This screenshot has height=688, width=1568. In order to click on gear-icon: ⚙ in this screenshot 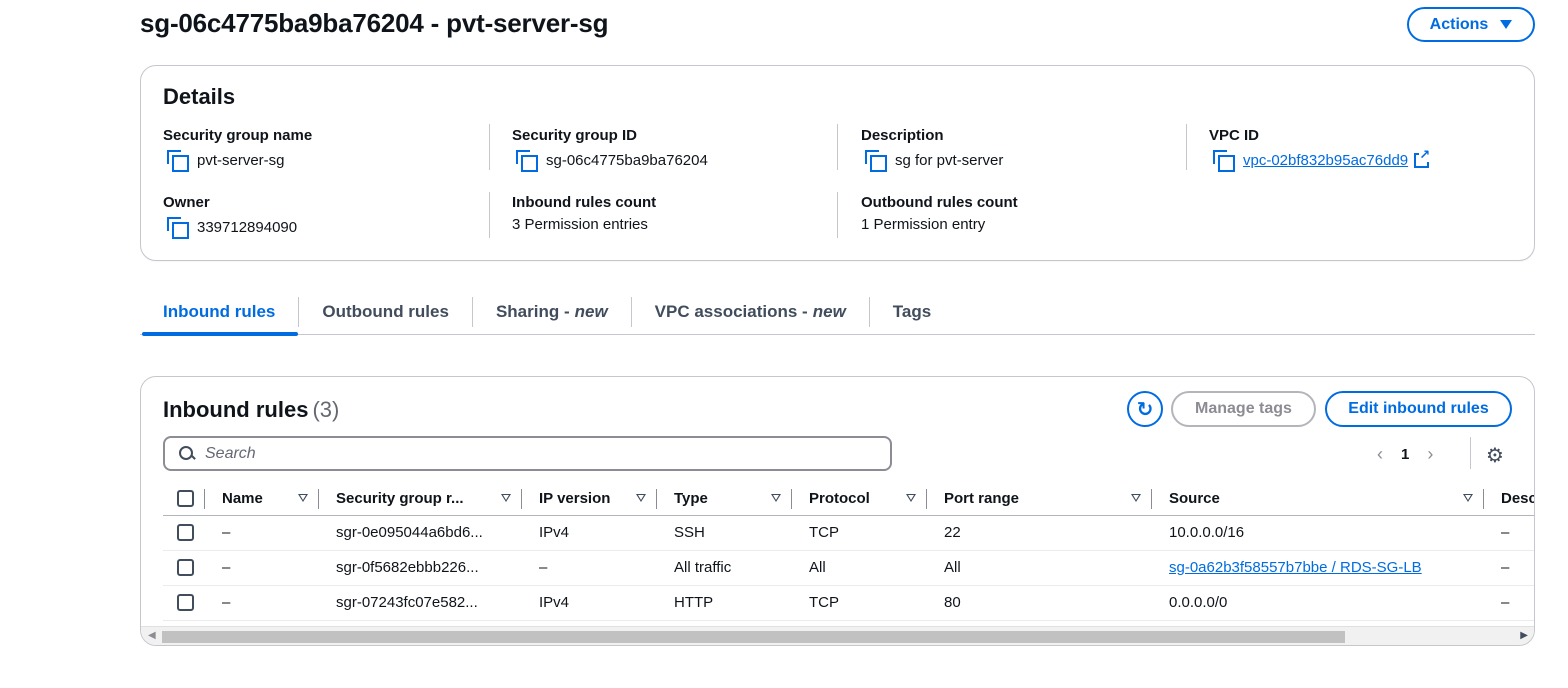, I will do `click(1495, 455)`.